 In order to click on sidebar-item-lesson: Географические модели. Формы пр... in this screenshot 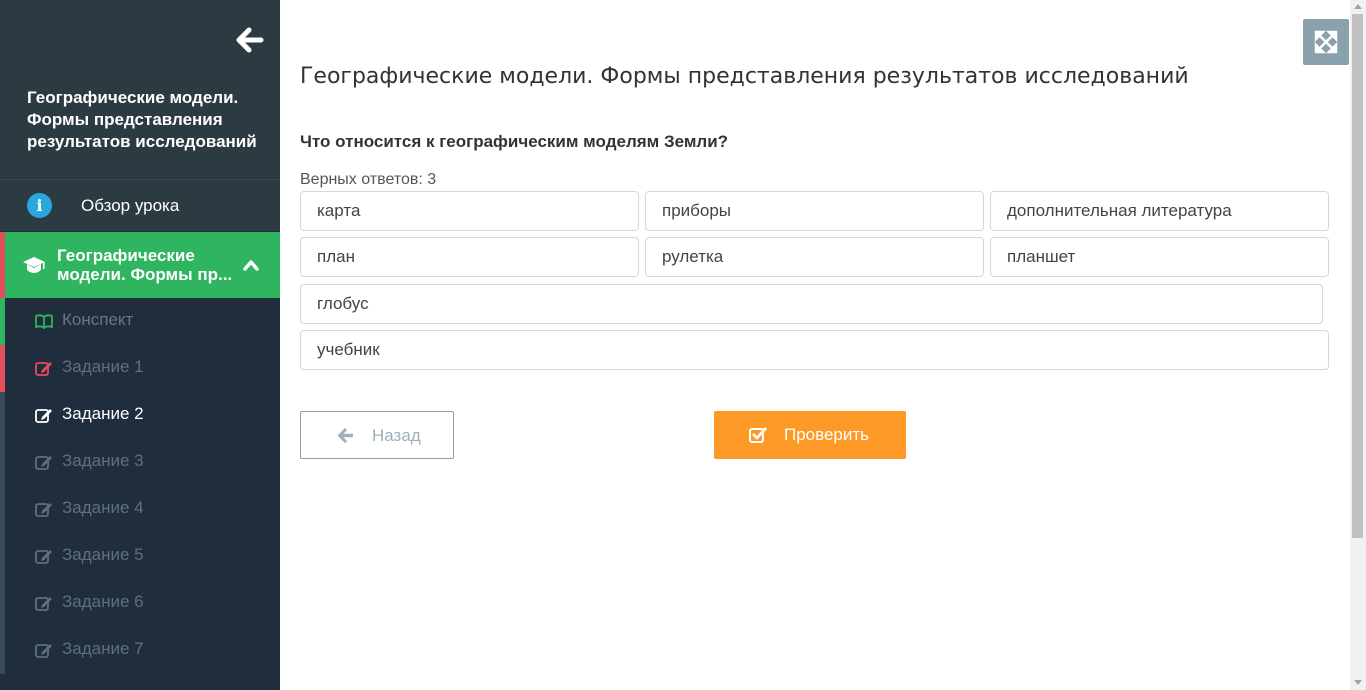, I will do `click(140, 265)`.